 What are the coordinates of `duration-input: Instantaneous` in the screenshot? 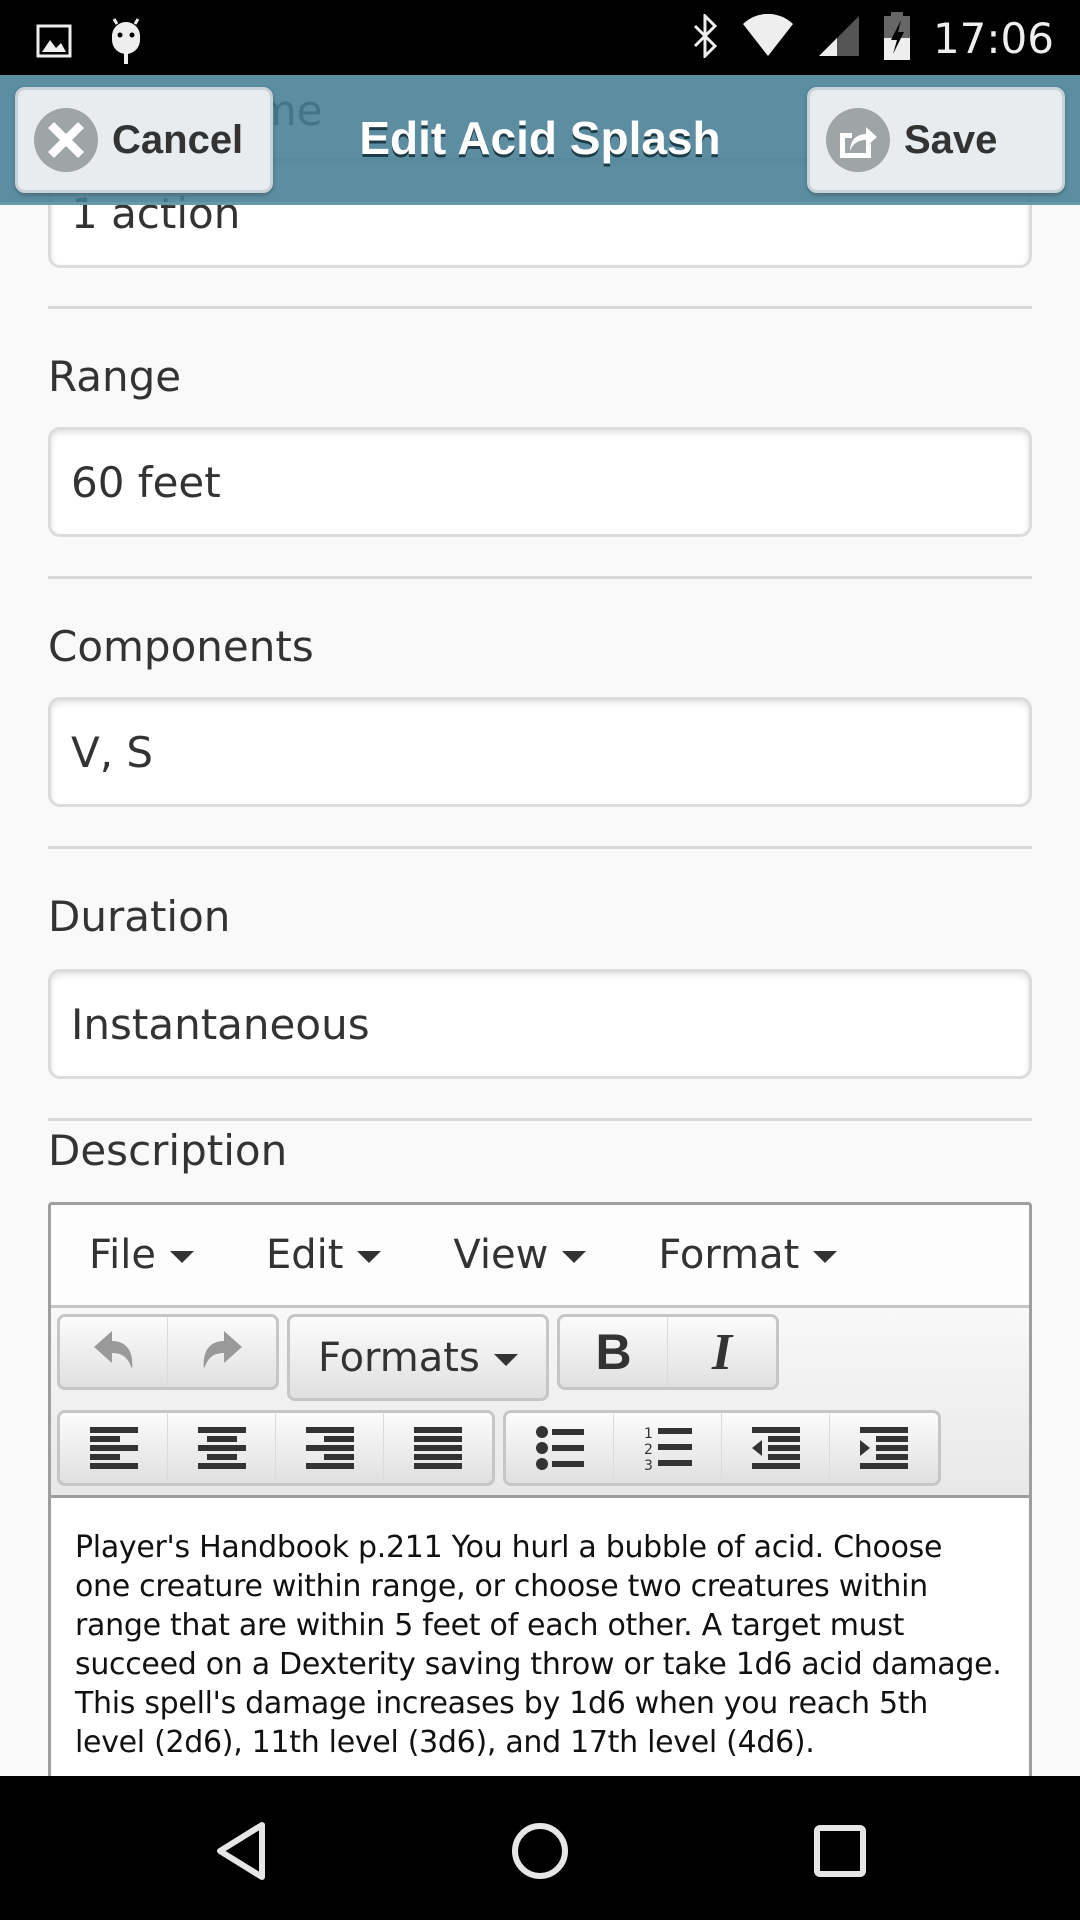 It's located at (540, 1024).